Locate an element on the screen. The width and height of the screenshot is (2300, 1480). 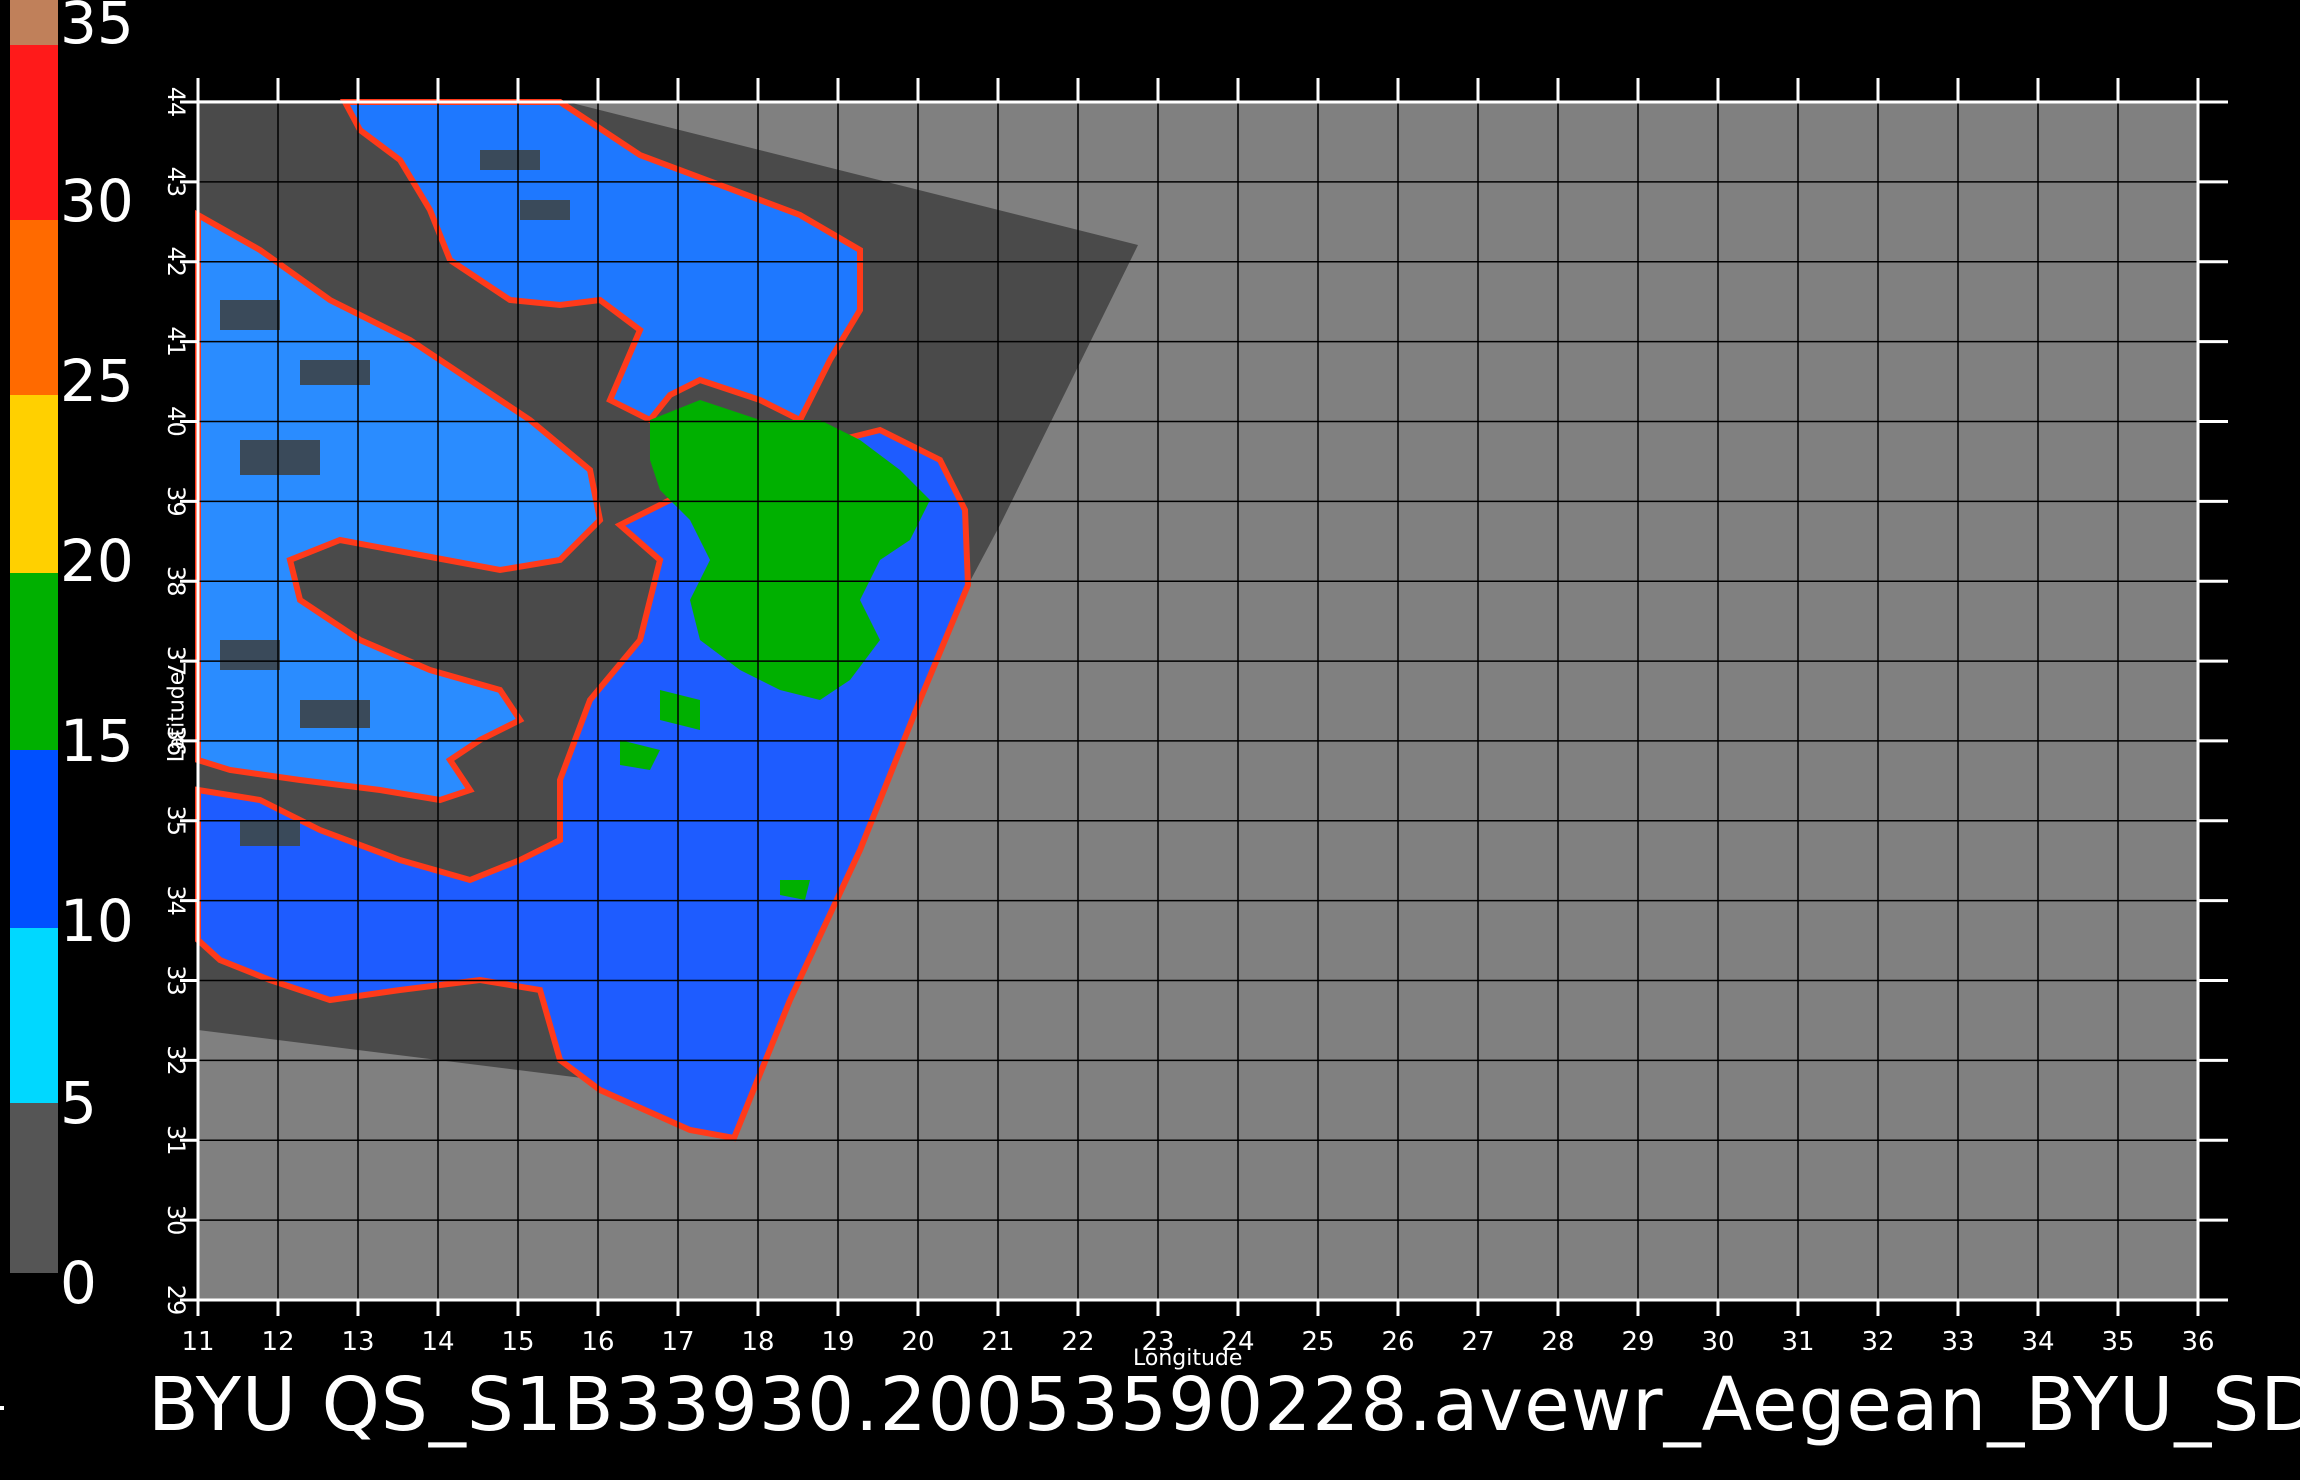
colorbar is located at coordinates (34, 636).